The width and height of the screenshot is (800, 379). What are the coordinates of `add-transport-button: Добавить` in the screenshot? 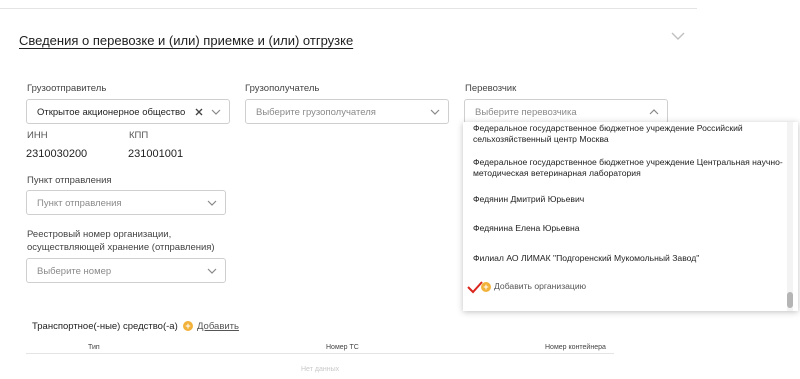 It's located at (218, 326).